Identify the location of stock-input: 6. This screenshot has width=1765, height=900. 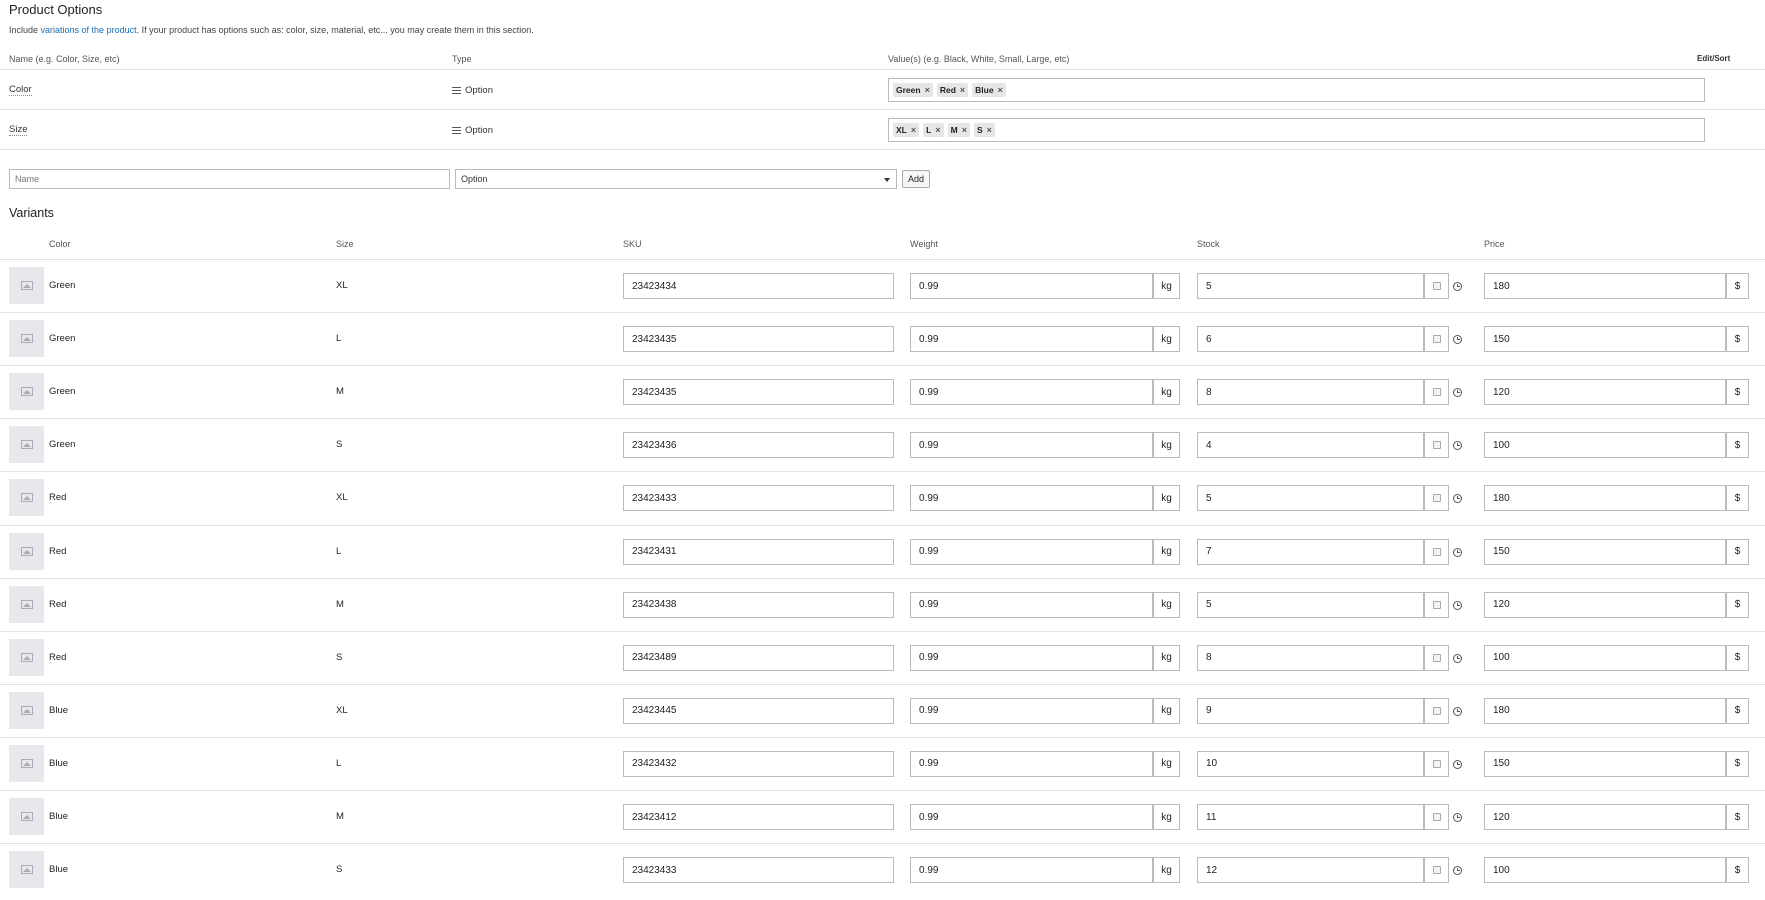
(1310, 339).